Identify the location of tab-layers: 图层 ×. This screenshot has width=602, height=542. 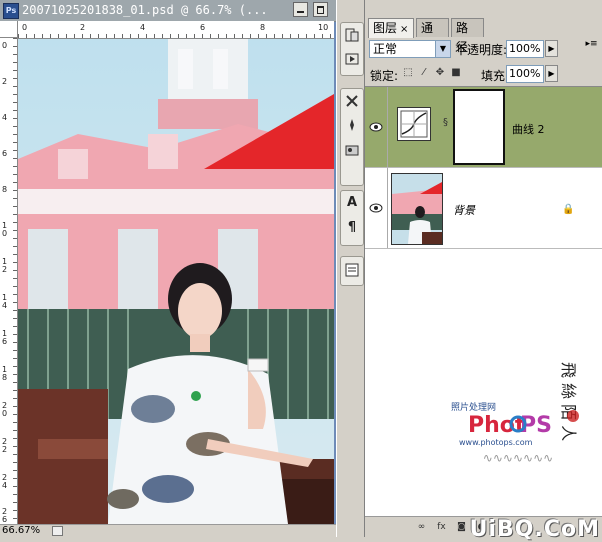
(391, 28).